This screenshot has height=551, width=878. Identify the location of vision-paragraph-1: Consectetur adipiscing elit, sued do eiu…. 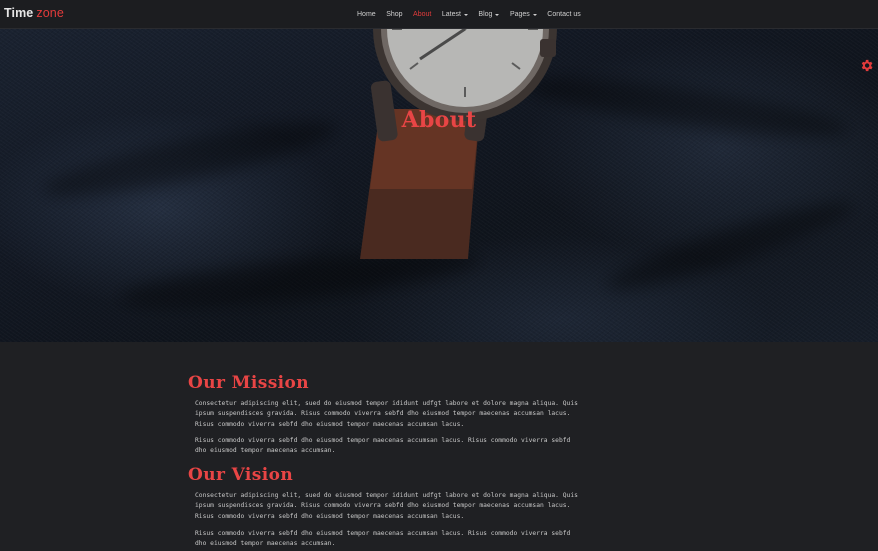
(386, 506).